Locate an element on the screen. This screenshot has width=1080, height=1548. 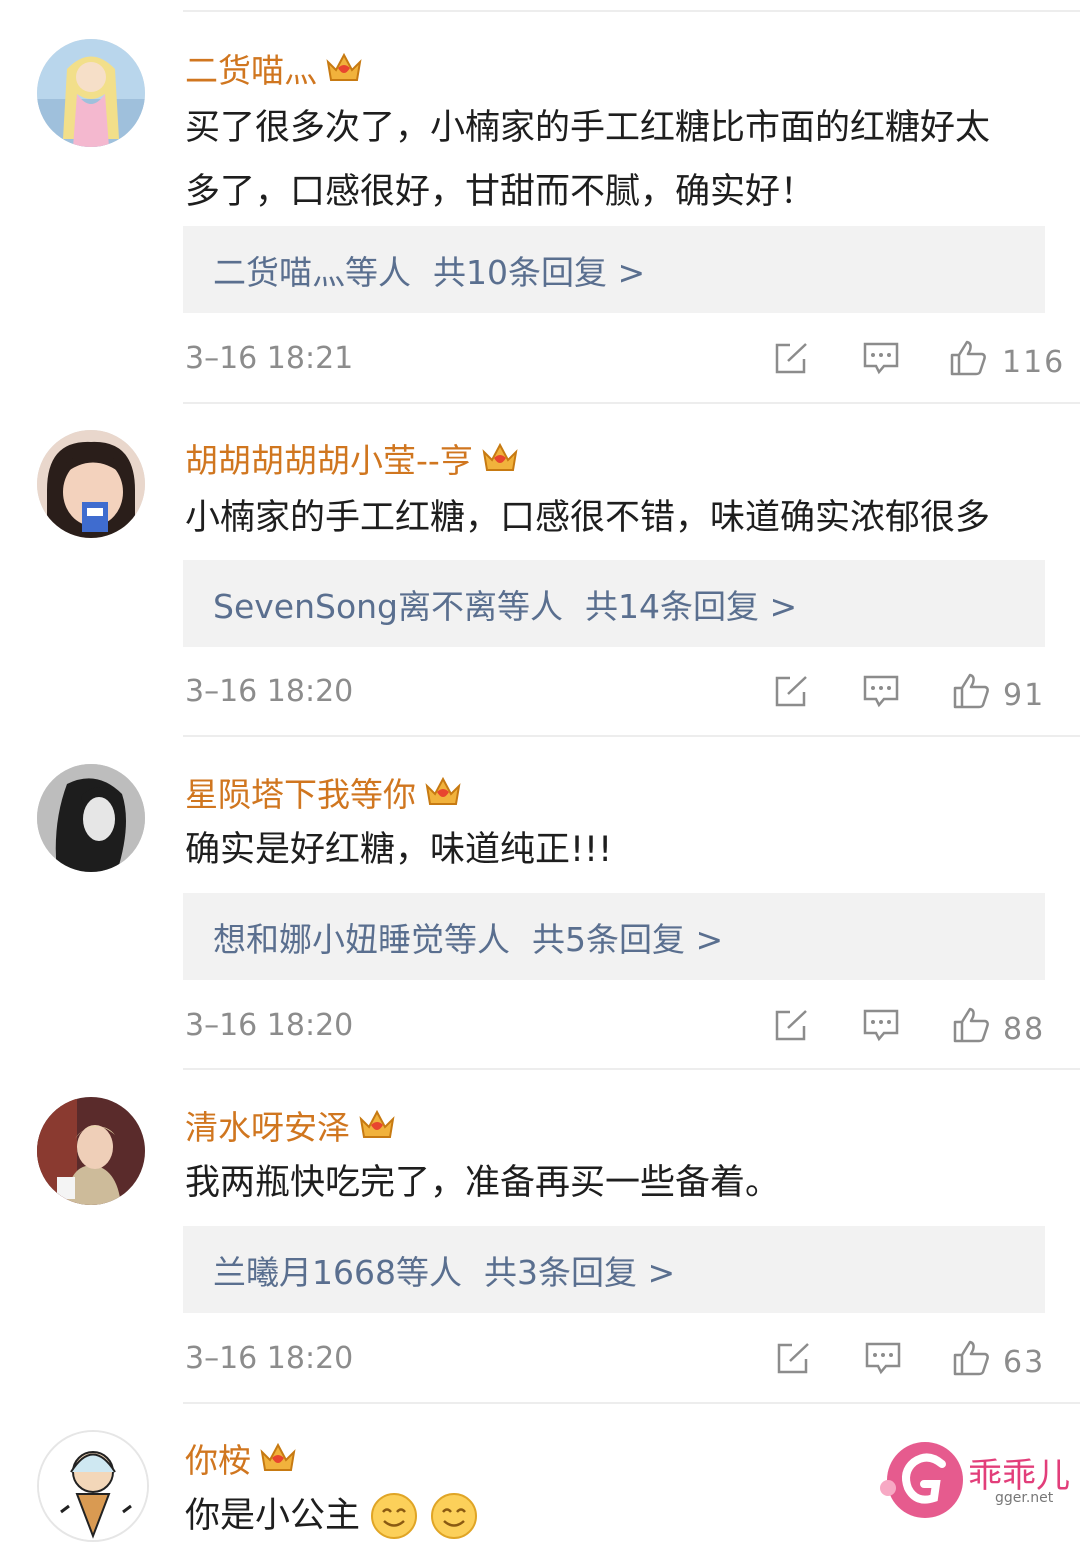
watermark-url: gger.net is located at coordinates (1024, 1498).